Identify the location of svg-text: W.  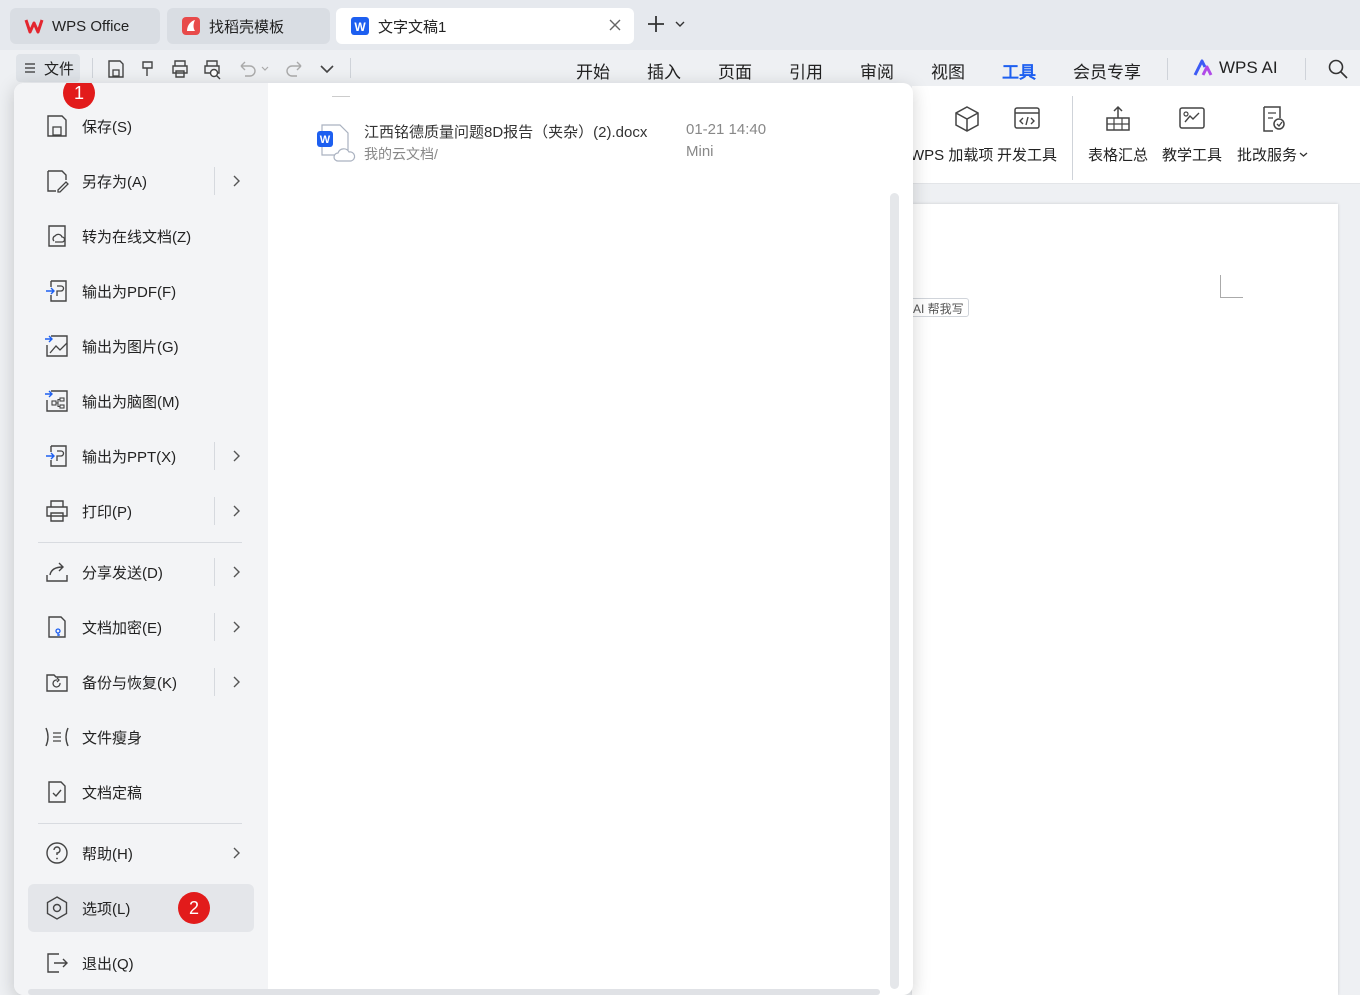
(325, 140).